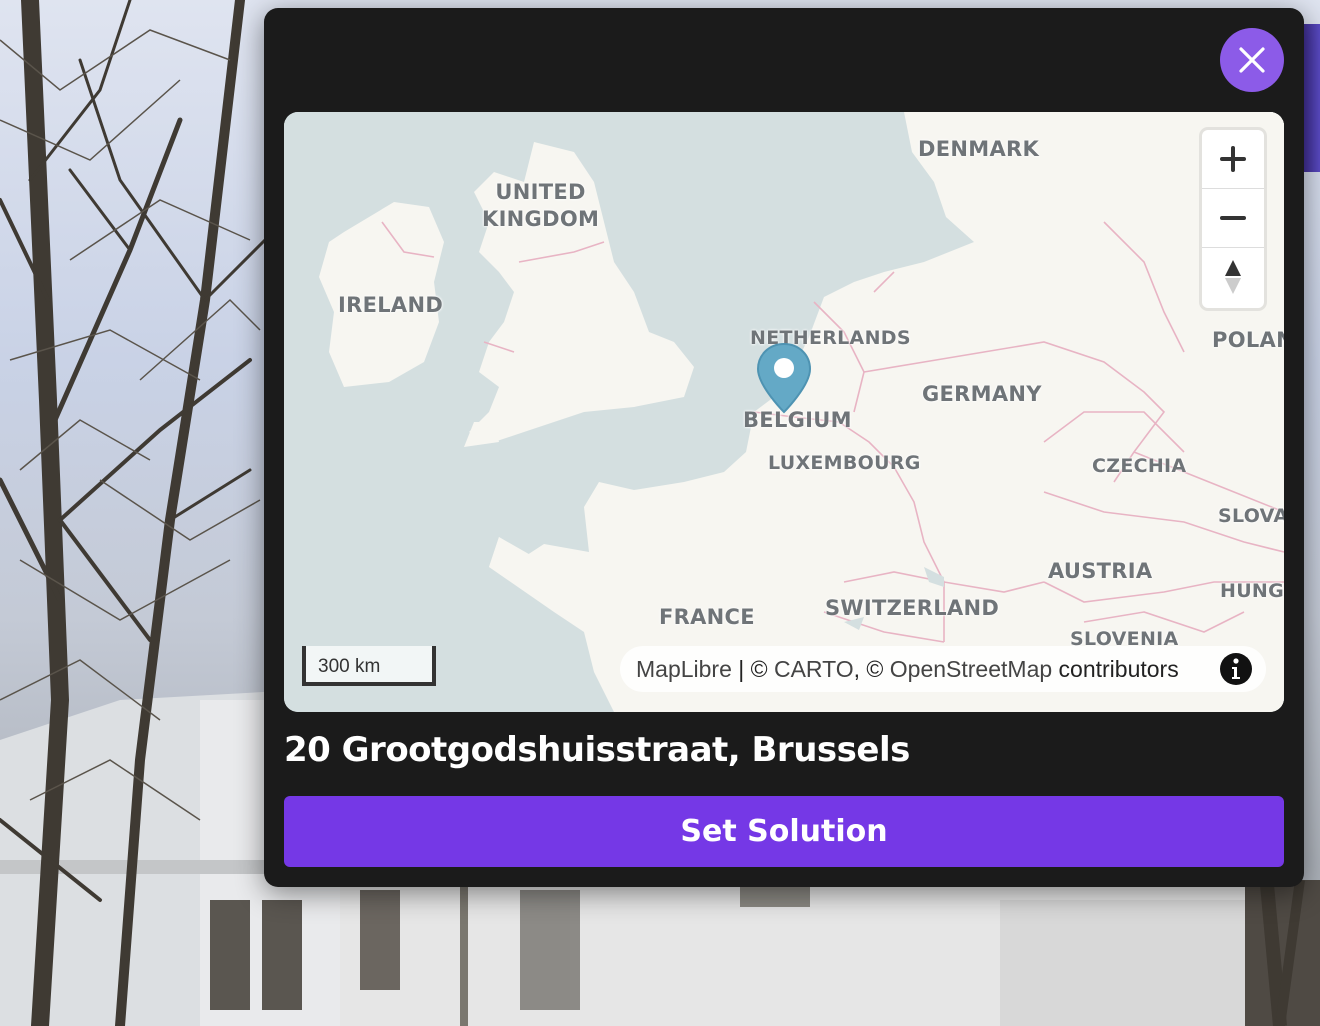  Describe the element at coordinates (1248, 340) in the screenshot. I see `label-poland: POLAN` at that location.